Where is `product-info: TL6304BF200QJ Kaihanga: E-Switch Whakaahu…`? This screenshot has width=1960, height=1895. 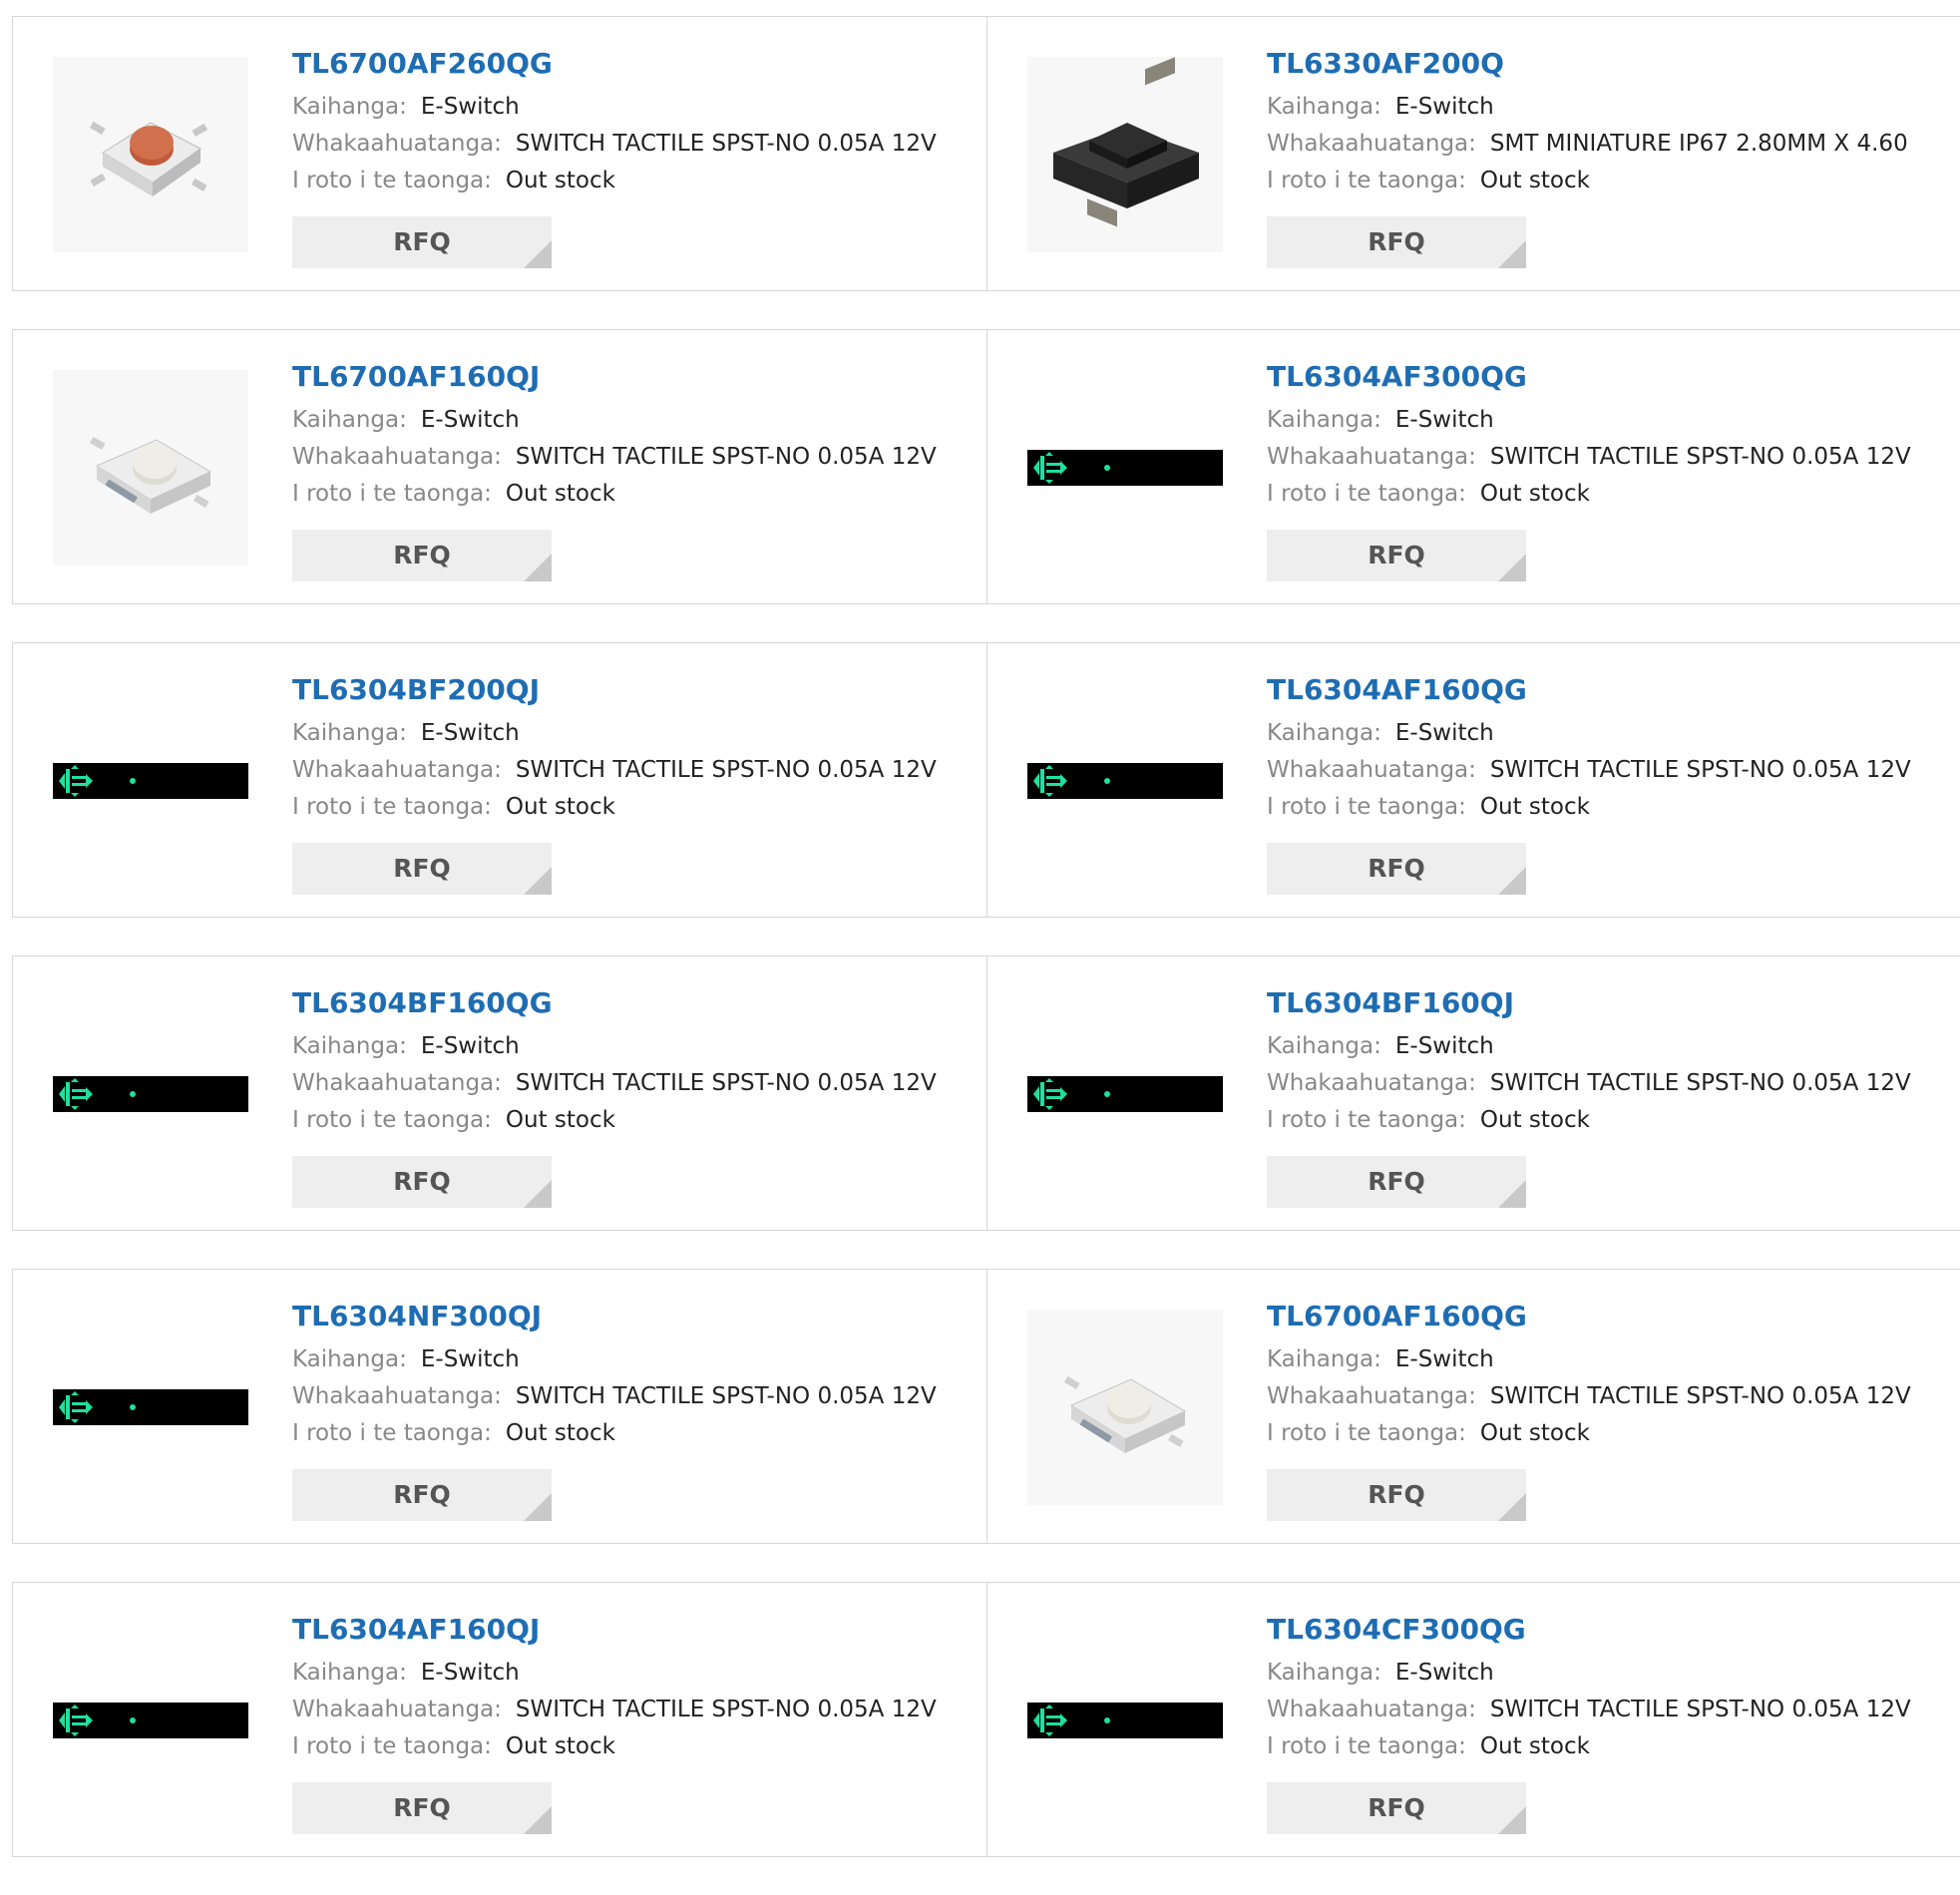
product-info: TL6304BF200QJ Kaihanga: E-Switch Whakaahu… is located at coordinates (639, 749).